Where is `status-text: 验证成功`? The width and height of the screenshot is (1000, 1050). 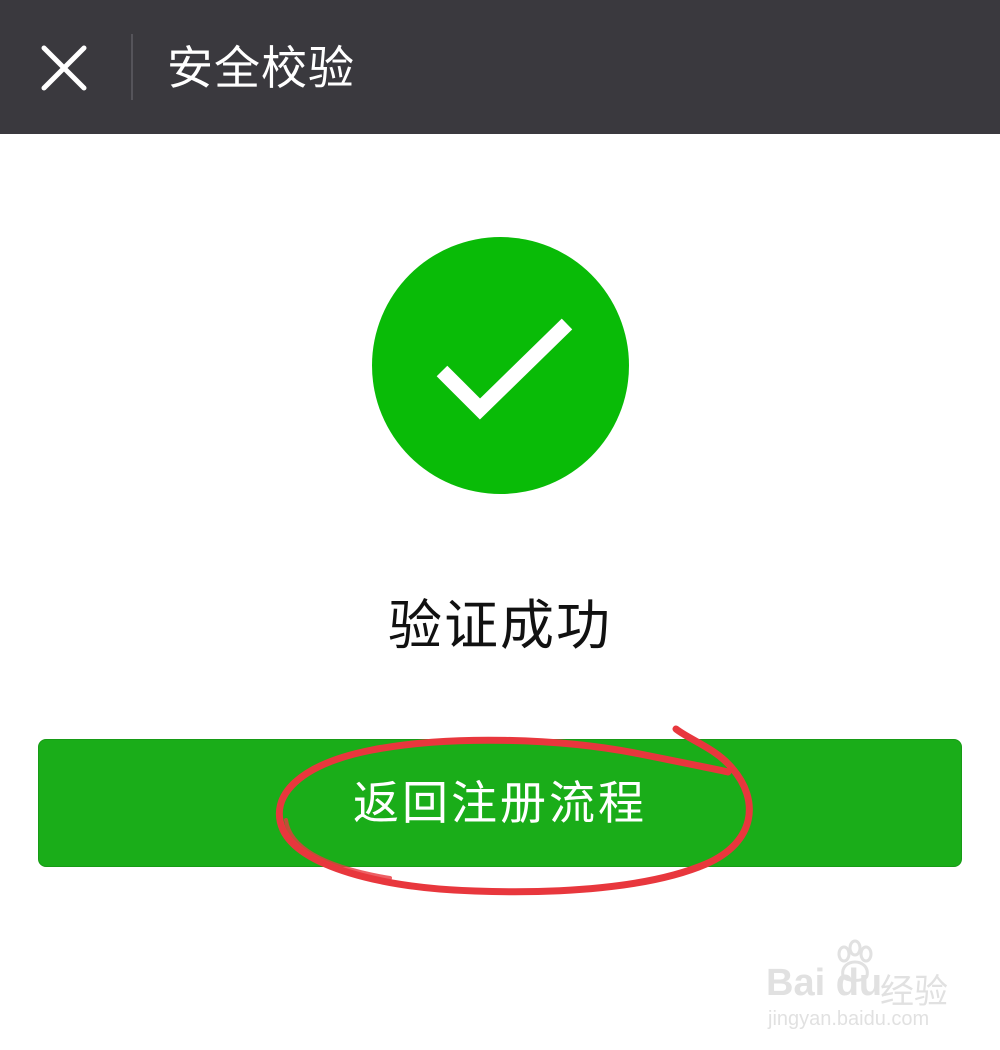 status-text: 验证成功 is located at coordinates (500, 625).